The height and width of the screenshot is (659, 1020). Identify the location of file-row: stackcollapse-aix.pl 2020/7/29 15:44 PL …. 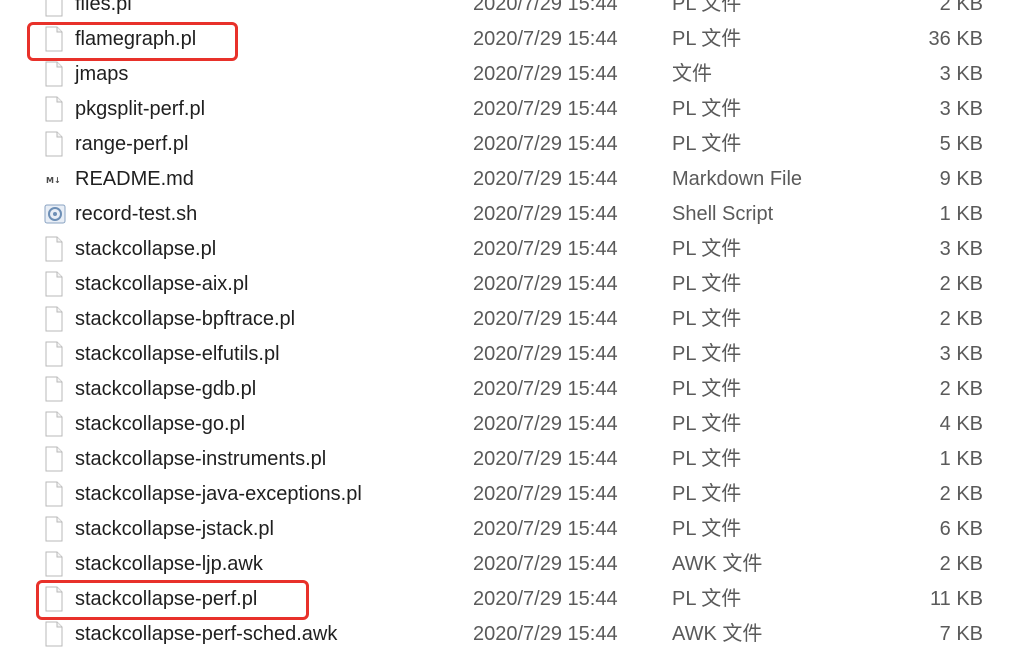
(510, 284).